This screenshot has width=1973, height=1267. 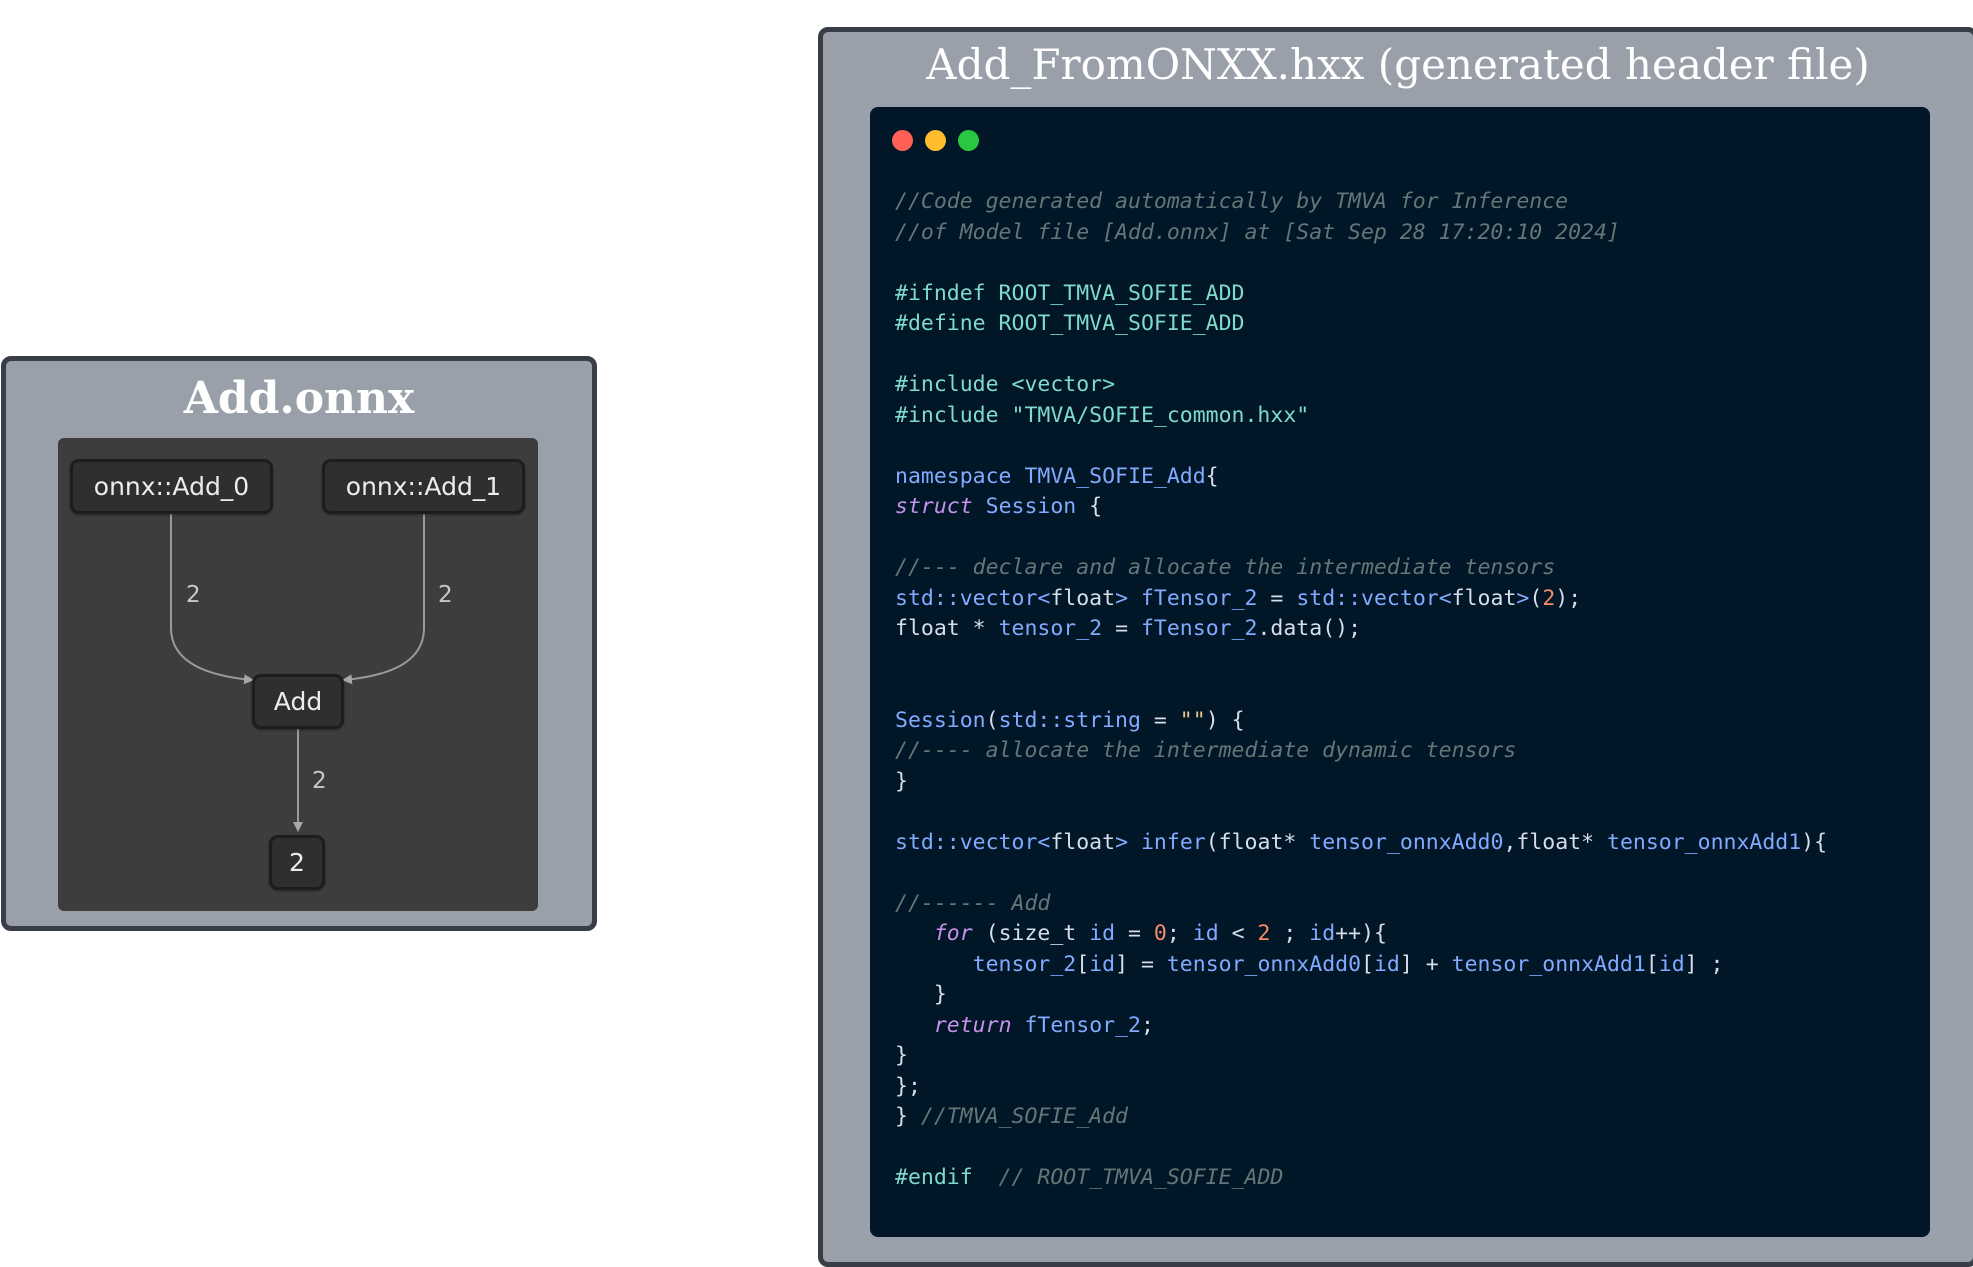 What do you see at coordinates (1398, 64) in the screenshot?
I see `header-panel-title: Add_FromONXX.hxx (generated header file)` at bounding box center [1398, 64].